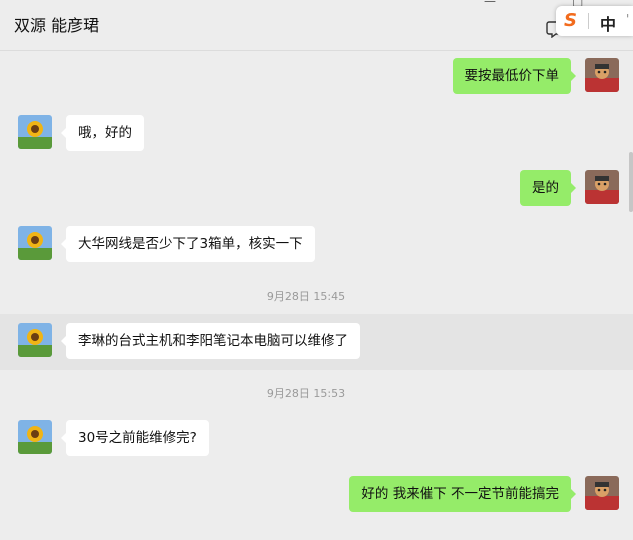 The image size is (633, 540). Describe the element at coordinates (102, 133) in the screenshot. I see `message-bubble-incoming: 哦，好的` at that location.